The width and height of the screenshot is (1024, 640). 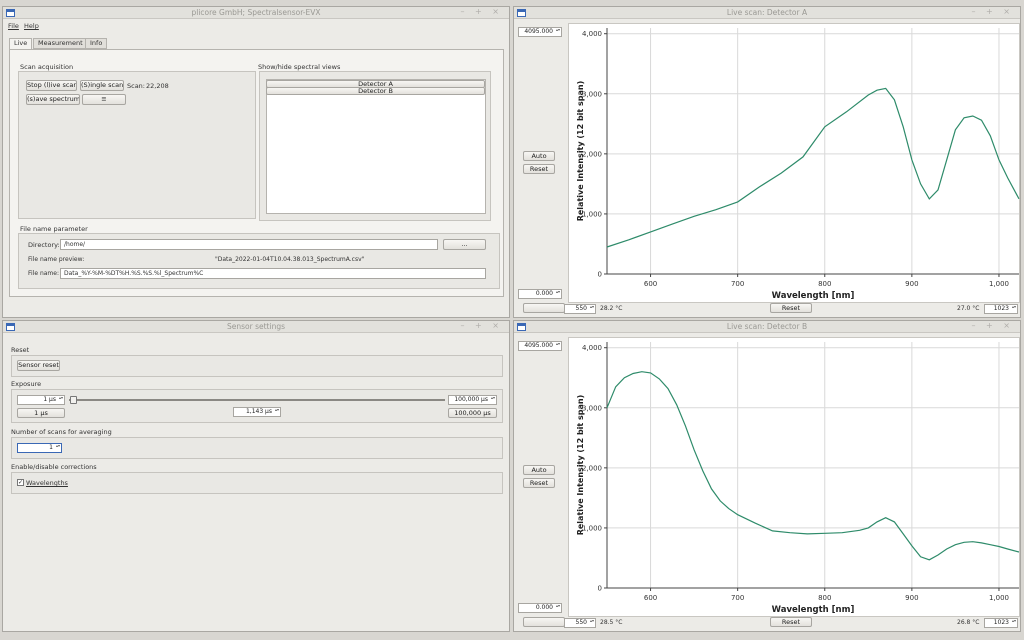 I want to click on sensor-reset-button: Sensor reset, so click(x=38, y=365).